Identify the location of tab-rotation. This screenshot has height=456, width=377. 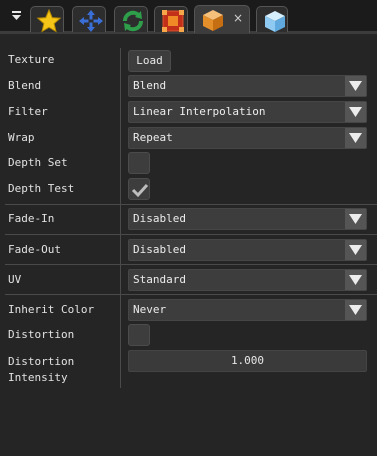
(131, 19).